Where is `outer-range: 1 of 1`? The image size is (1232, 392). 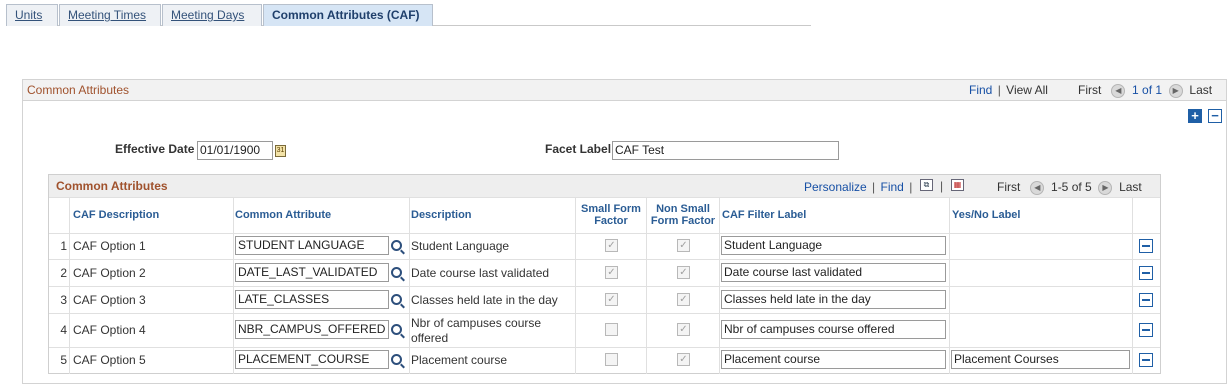
outer-range: 1 of 1 is located at coordinates (1147, 90).